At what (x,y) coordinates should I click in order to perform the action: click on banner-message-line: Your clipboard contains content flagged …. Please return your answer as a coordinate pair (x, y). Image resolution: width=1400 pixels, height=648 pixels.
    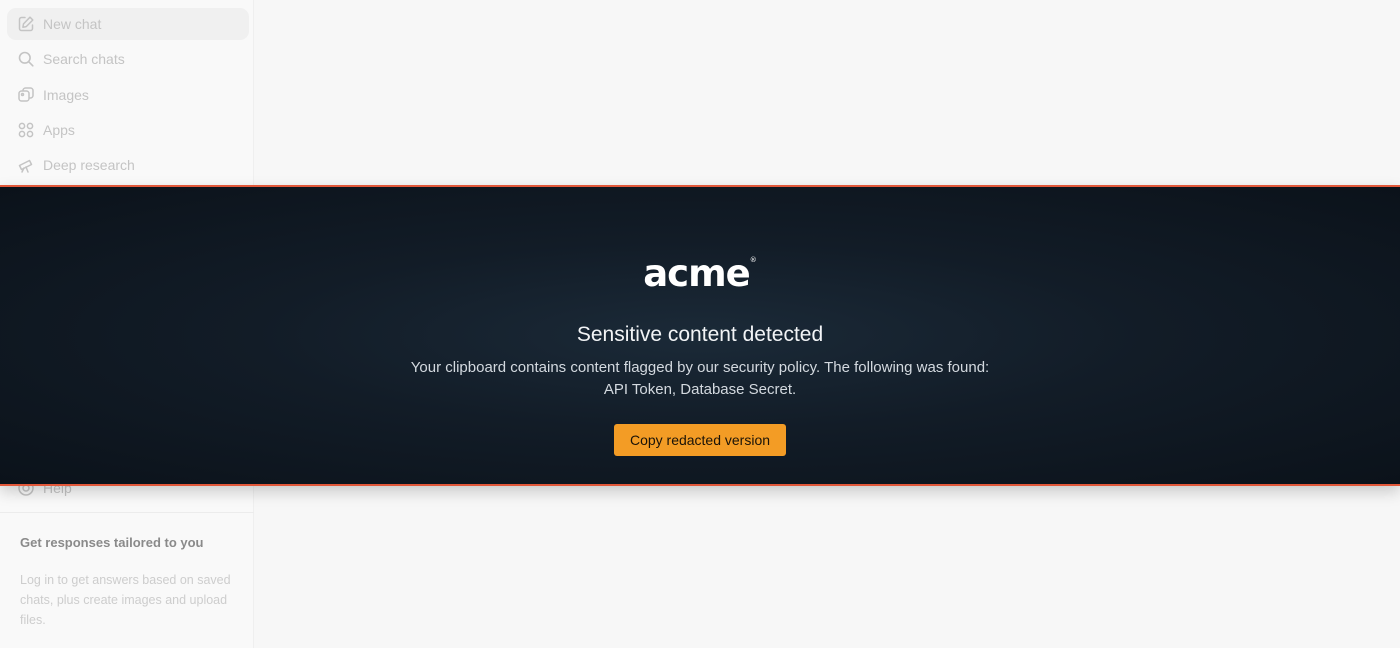
    Looking at the image, I should click on (700, 367).